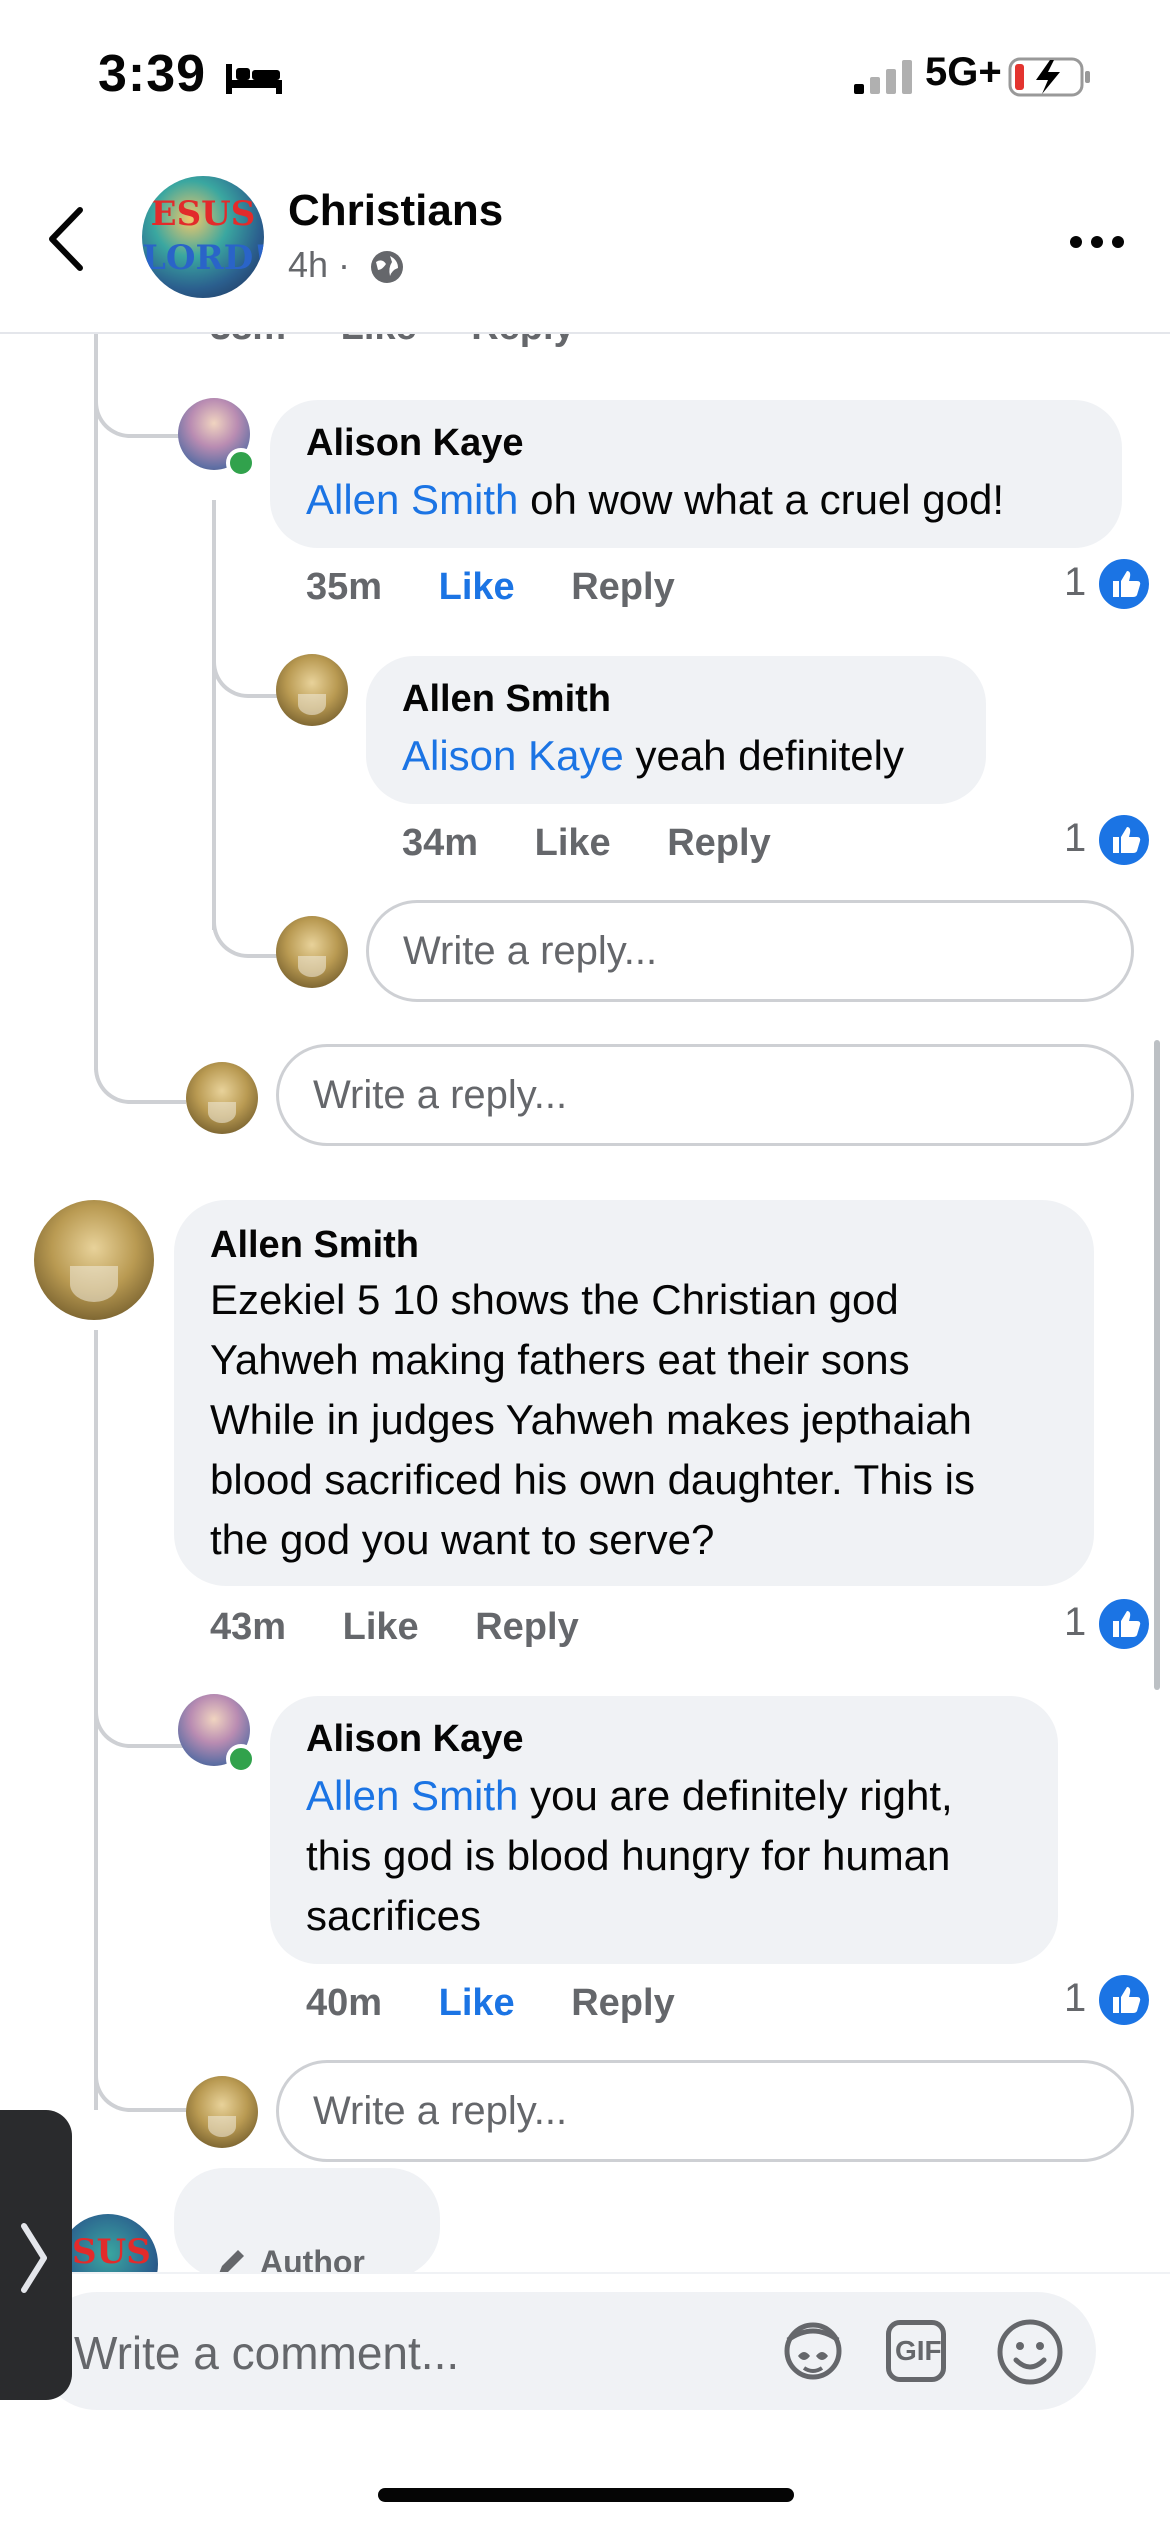  What do you see at coordinates (344, 587) in the screenshot?
I see `comment-time: 35m` at bounding box center [344, 587].